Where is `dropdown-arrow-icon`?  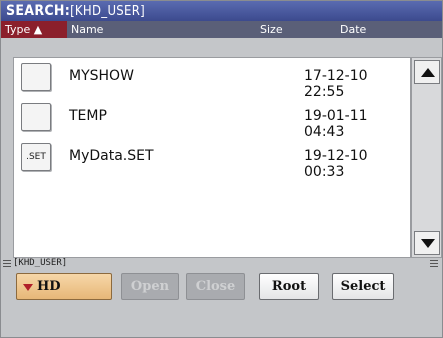
dropdown-arrow-icon is located at coordinates (28, 287).